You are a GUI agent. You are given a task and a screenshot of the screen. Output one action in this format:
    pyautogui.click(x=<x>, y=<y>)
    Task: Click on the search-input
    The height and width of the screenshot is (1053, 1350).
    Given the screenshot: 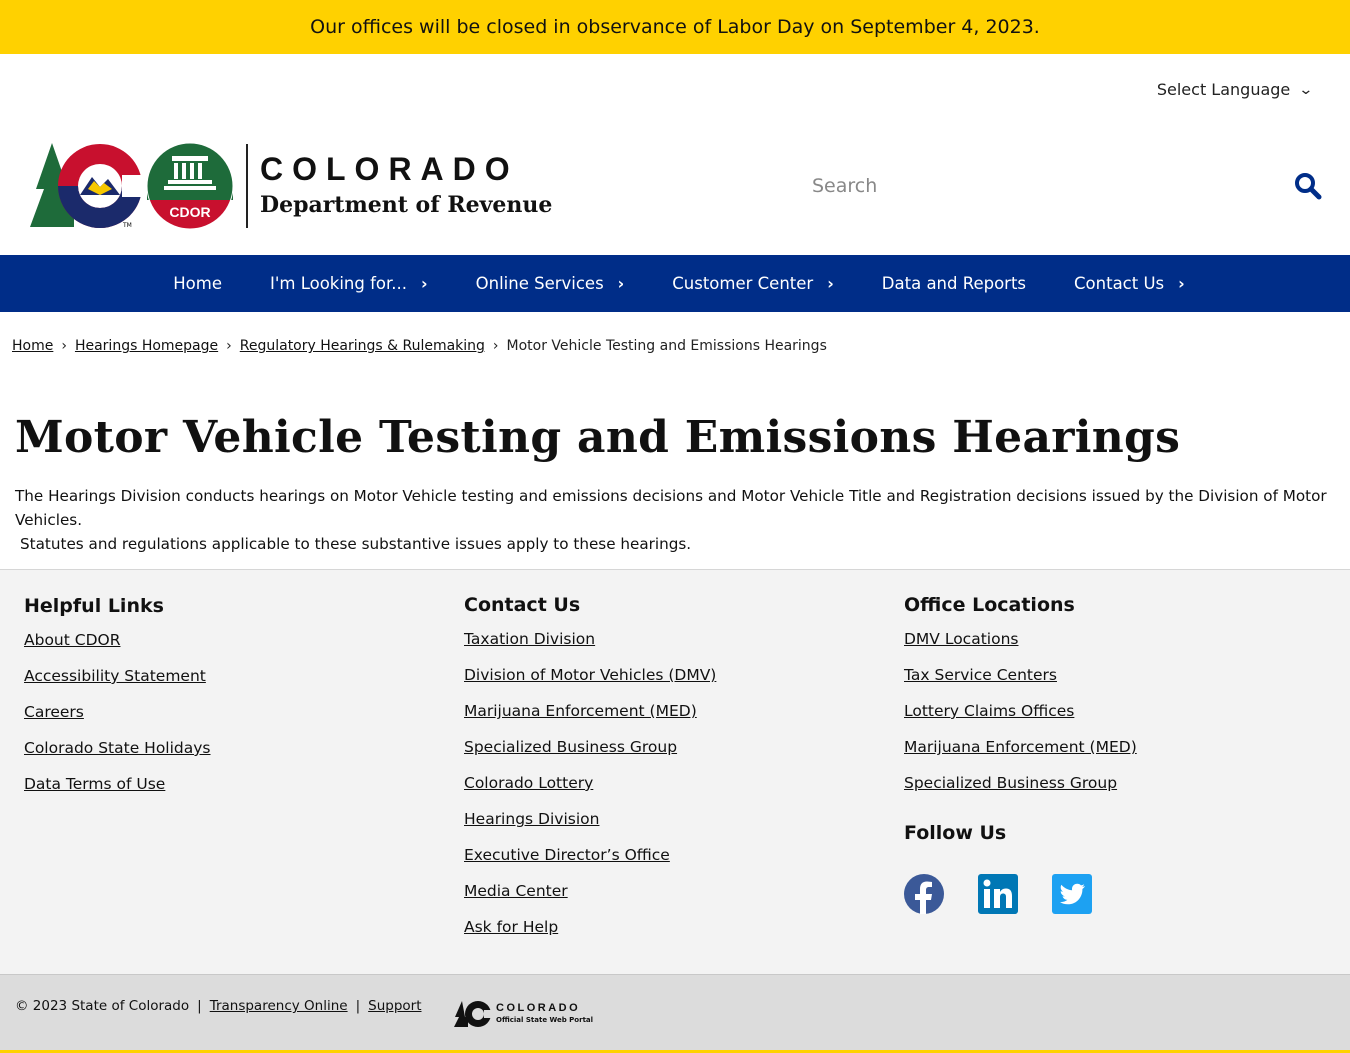 What is the action you would take?
    pyautogui.click(x=1041, y=186)
    